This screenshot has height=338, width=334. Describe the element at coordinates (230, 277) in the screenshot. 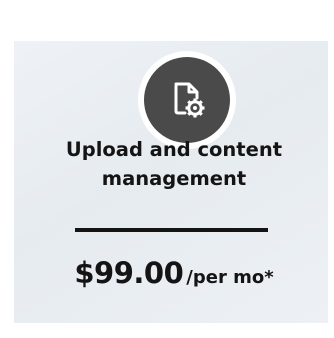

I see `price-period: /per mo*` at that location.